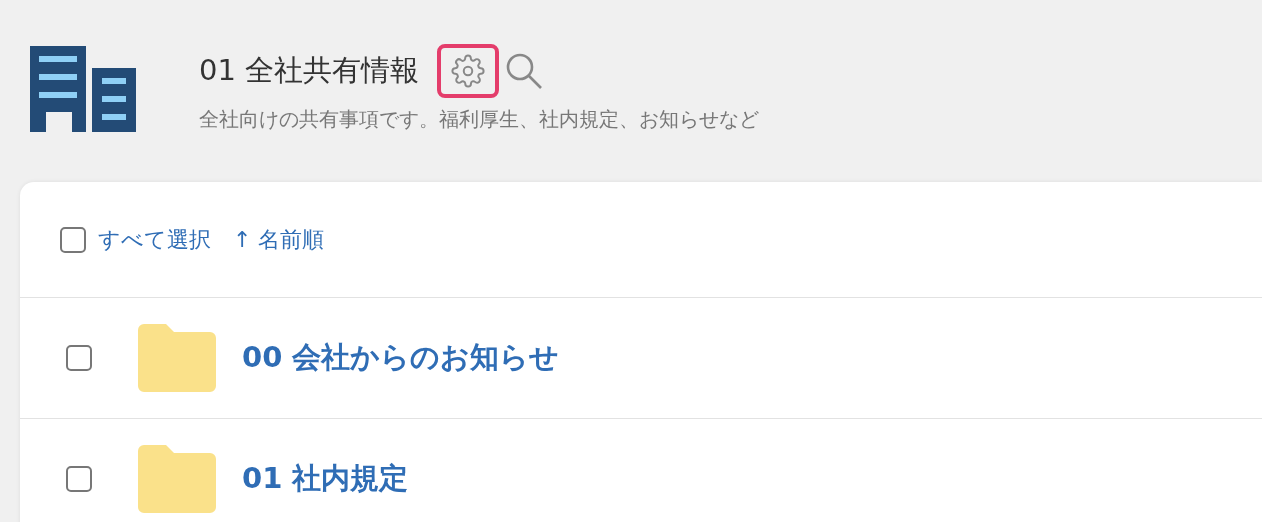 The height and width of the screenshot is (522, 1262). Describe the element at coordinates (279, 239) in the screenshot. I see `sort-link: ↑ 名前順` at that location.